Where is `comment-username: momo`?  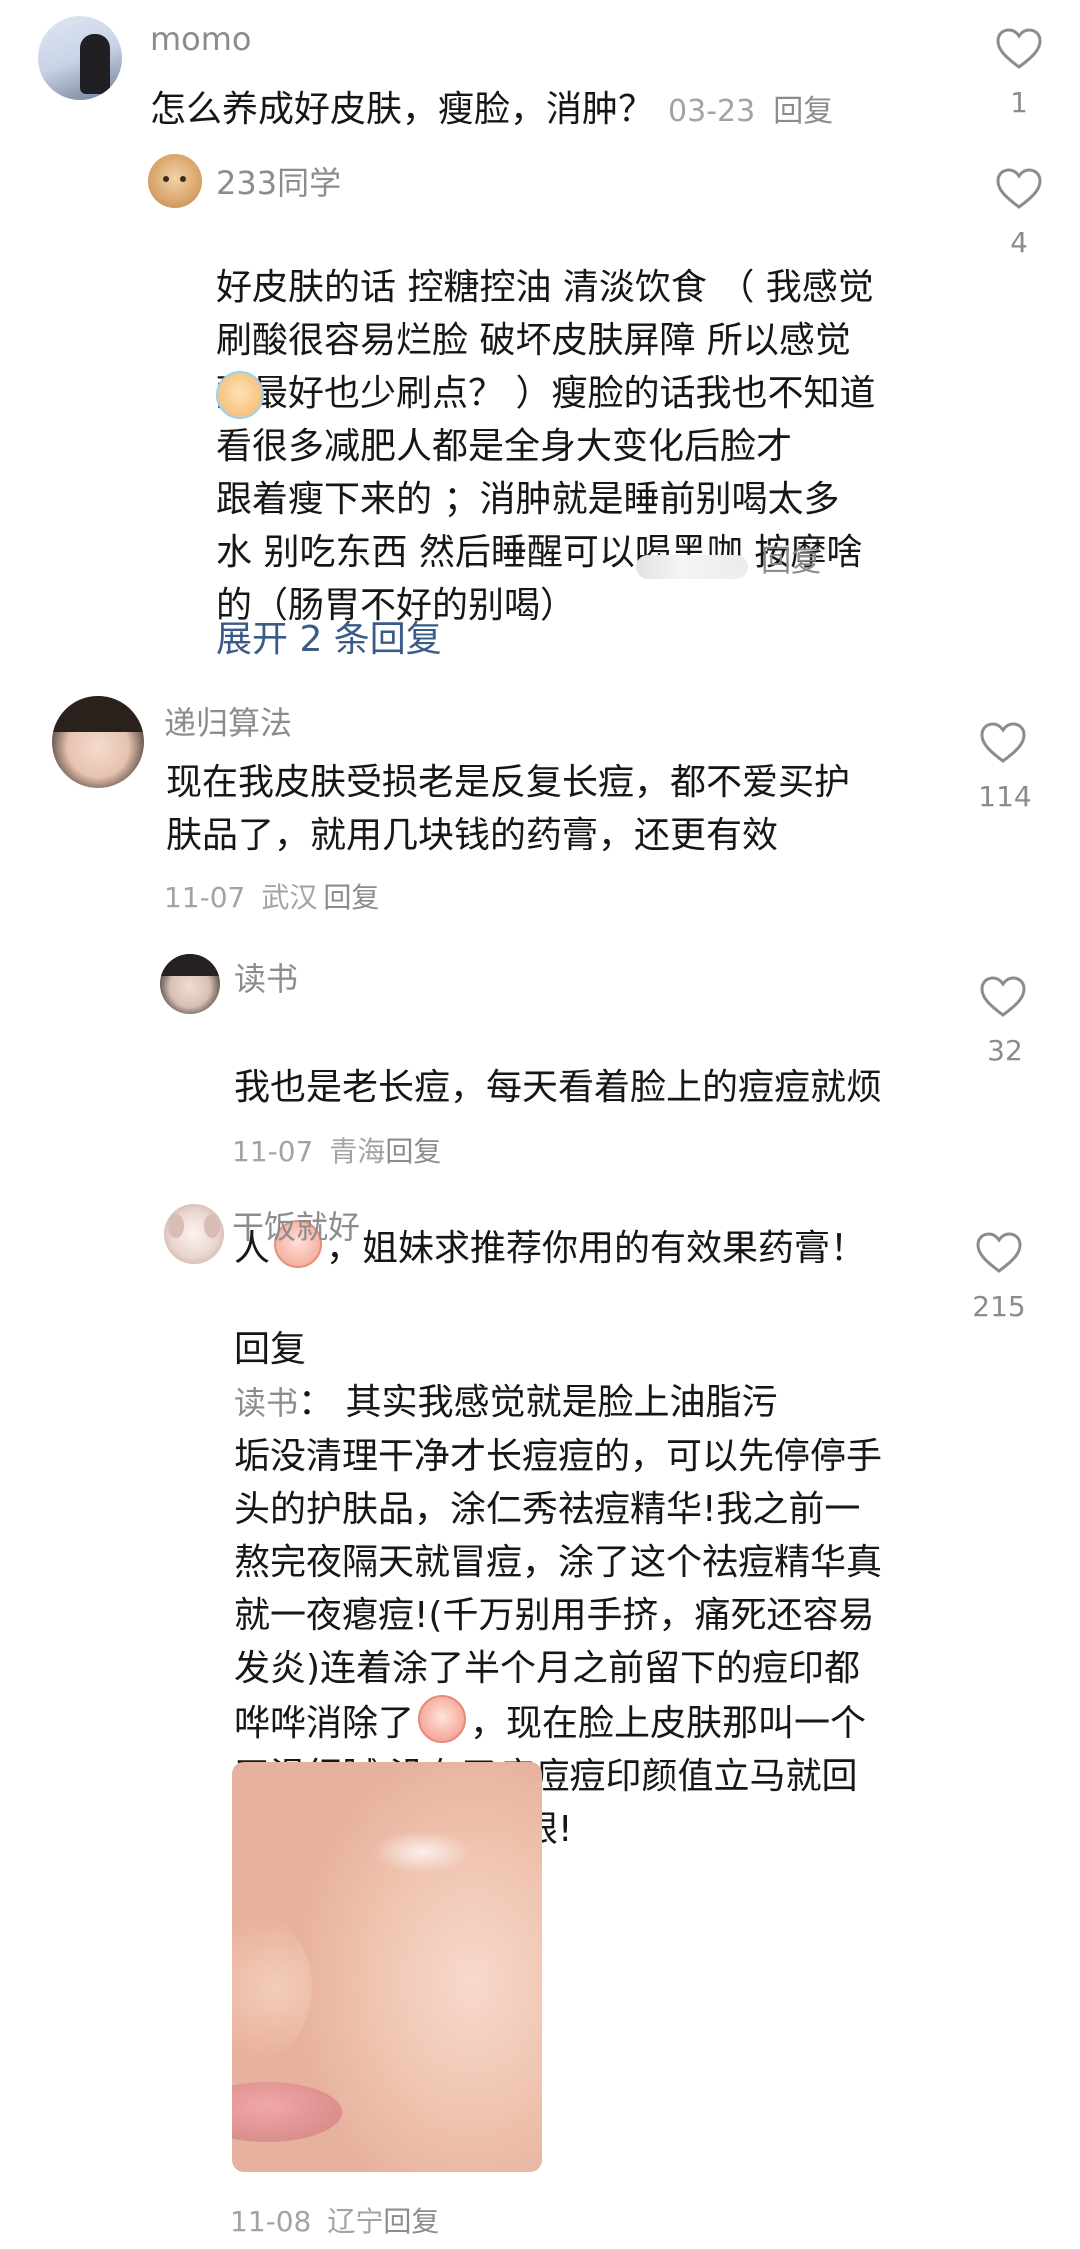 comment-username: momo is located at coordinates (201, 39).